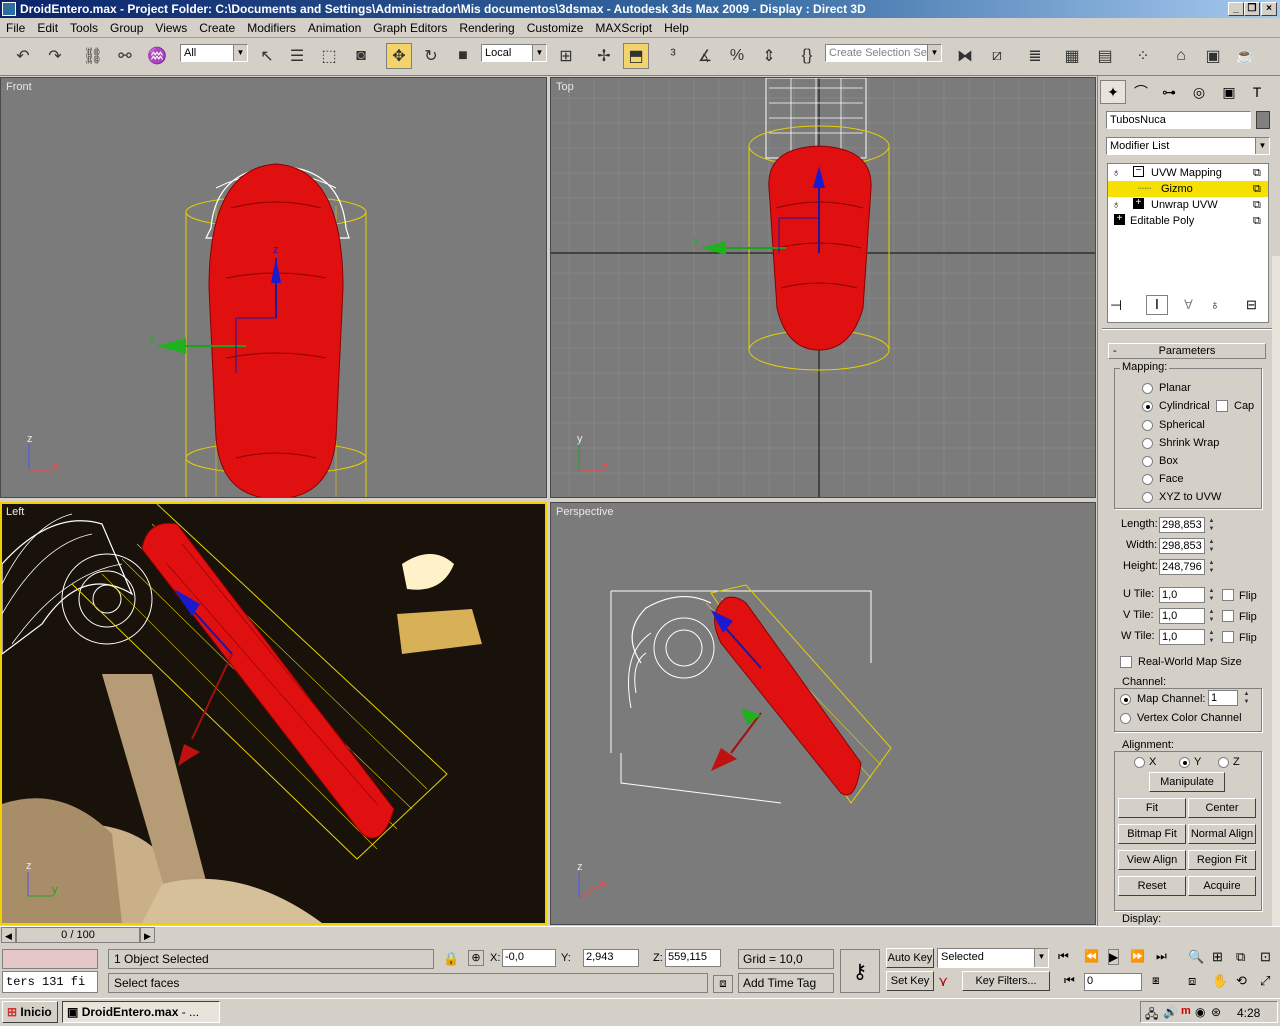 This screenshot has height=1026, width=1280. I want to click on radio-shrink-wrap, so click(1147, 443).